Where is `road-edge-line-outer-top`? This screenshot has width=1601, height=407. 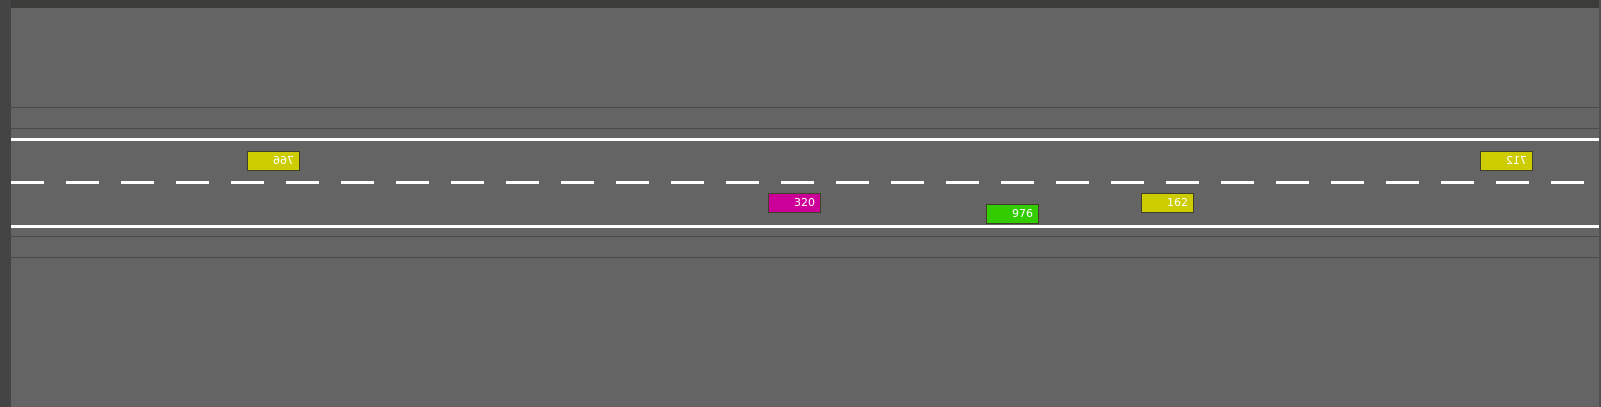 road-edge-line-outer-top is located at coordinates (805, 107).